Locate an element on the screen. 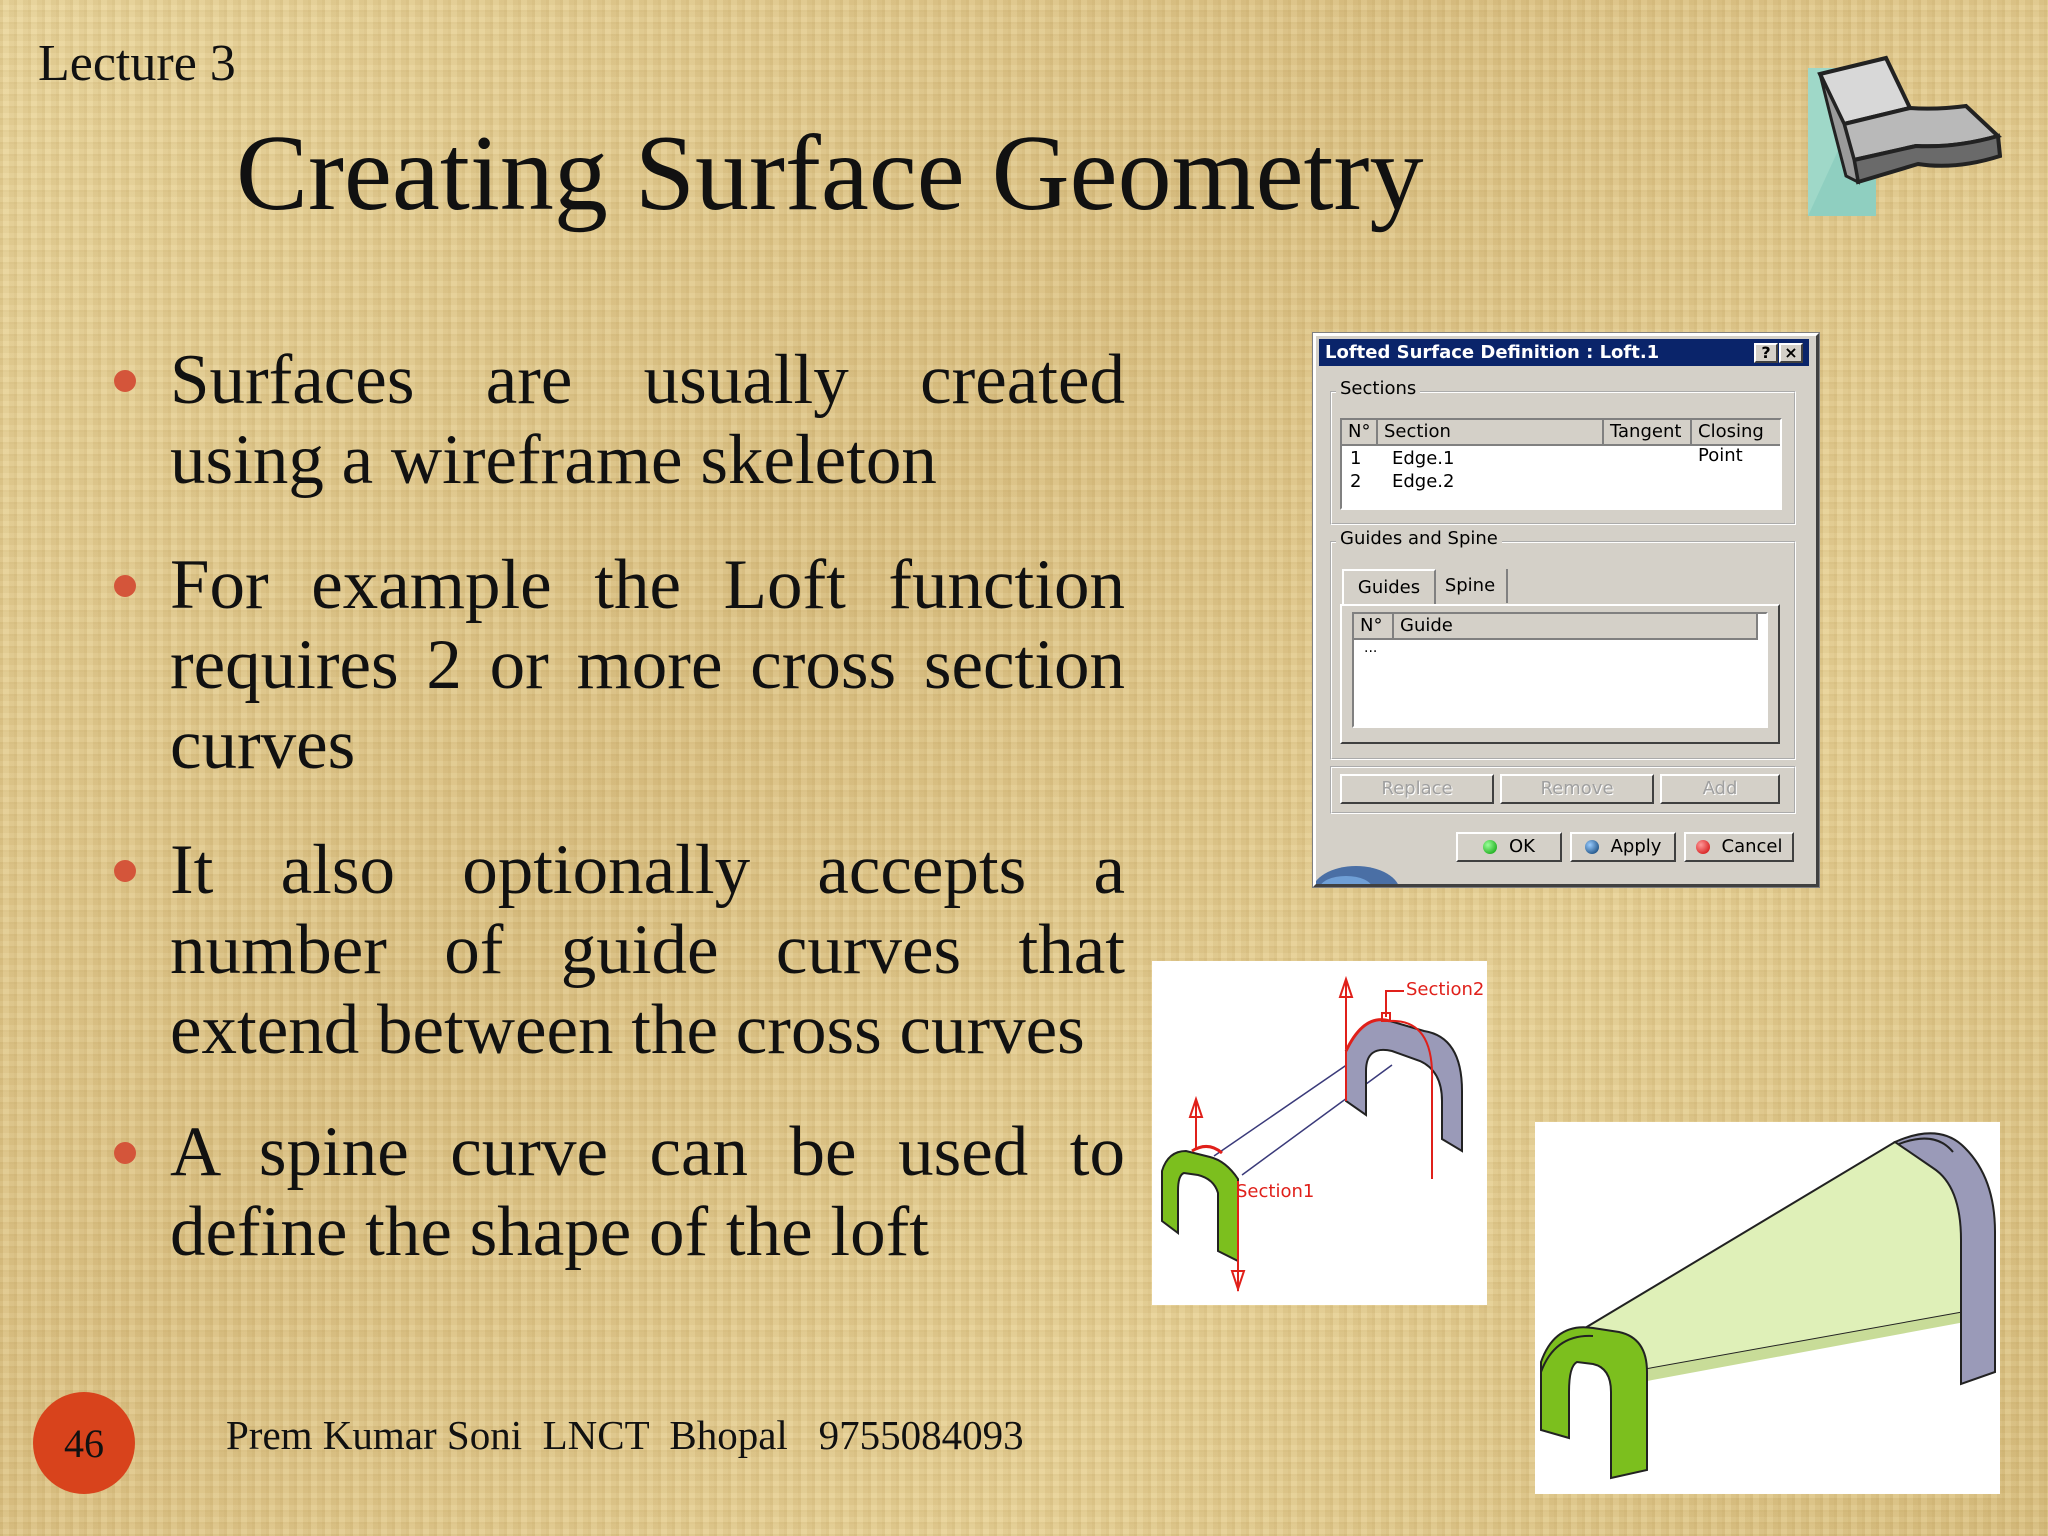 This screenshot has width=2048, height=1536. surface-logo-icon is located at coordinates (1905, 135).